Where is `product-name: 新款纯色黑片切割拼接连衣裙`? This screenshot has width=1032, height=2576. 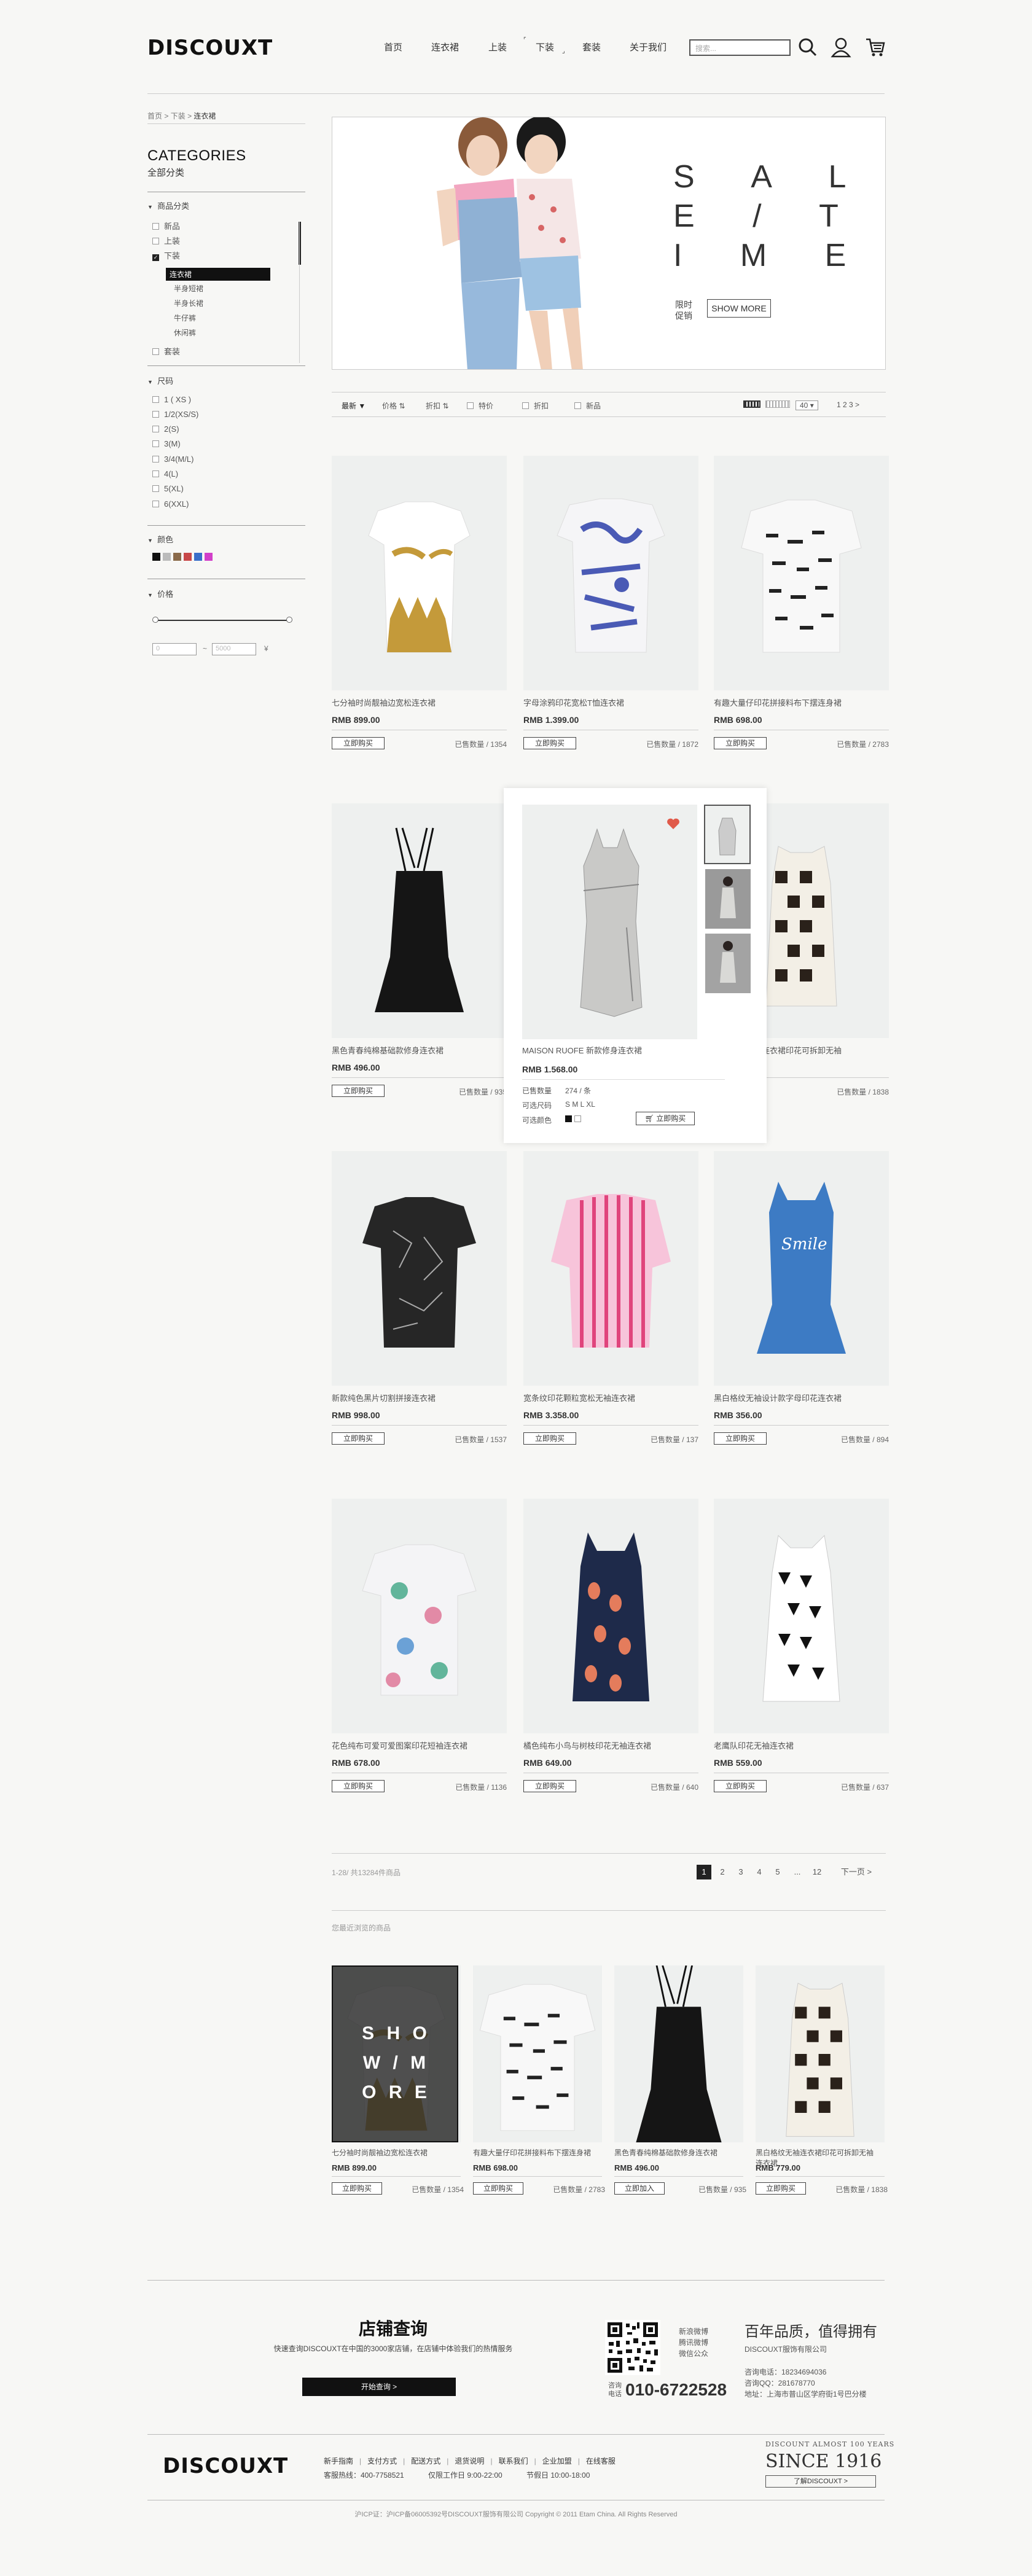 product-name: 新款纯色黑片切割拼接连衣裙 is located at coordinates (384, 1397).